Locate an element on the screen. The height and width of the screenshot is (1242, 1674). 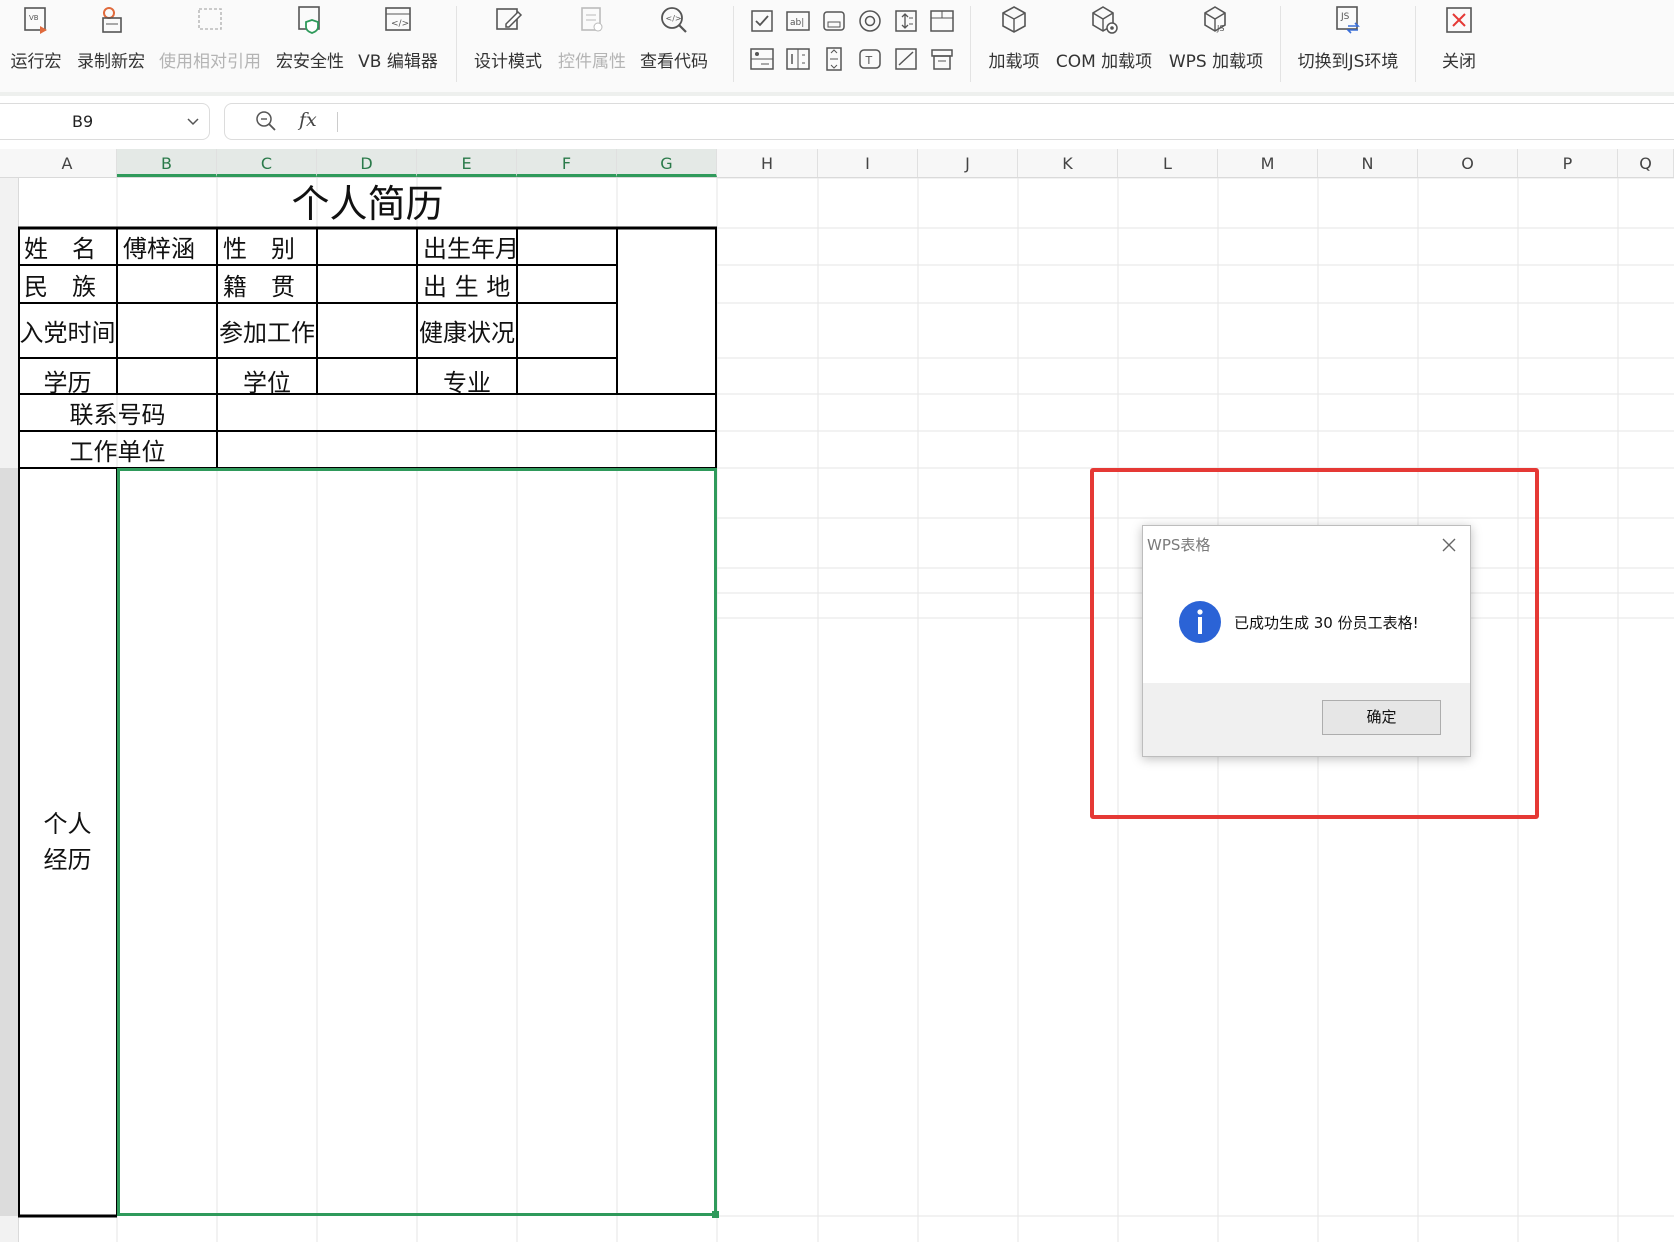
dialog-message: 已成功生成 30 份员工表格! is located at coordinates (1326, 623).